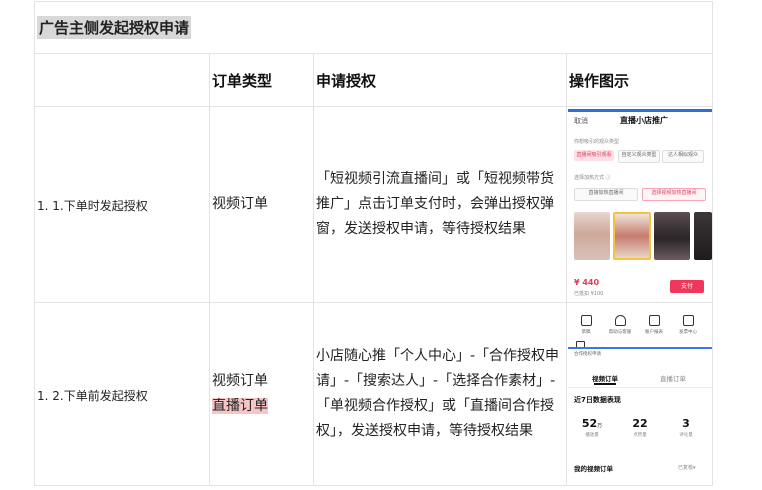 This screenshot has height=490, width=762. Describe the element at coordinates (632, 236) in the screenshot. I see `video-thumbnail-selected` at that location.